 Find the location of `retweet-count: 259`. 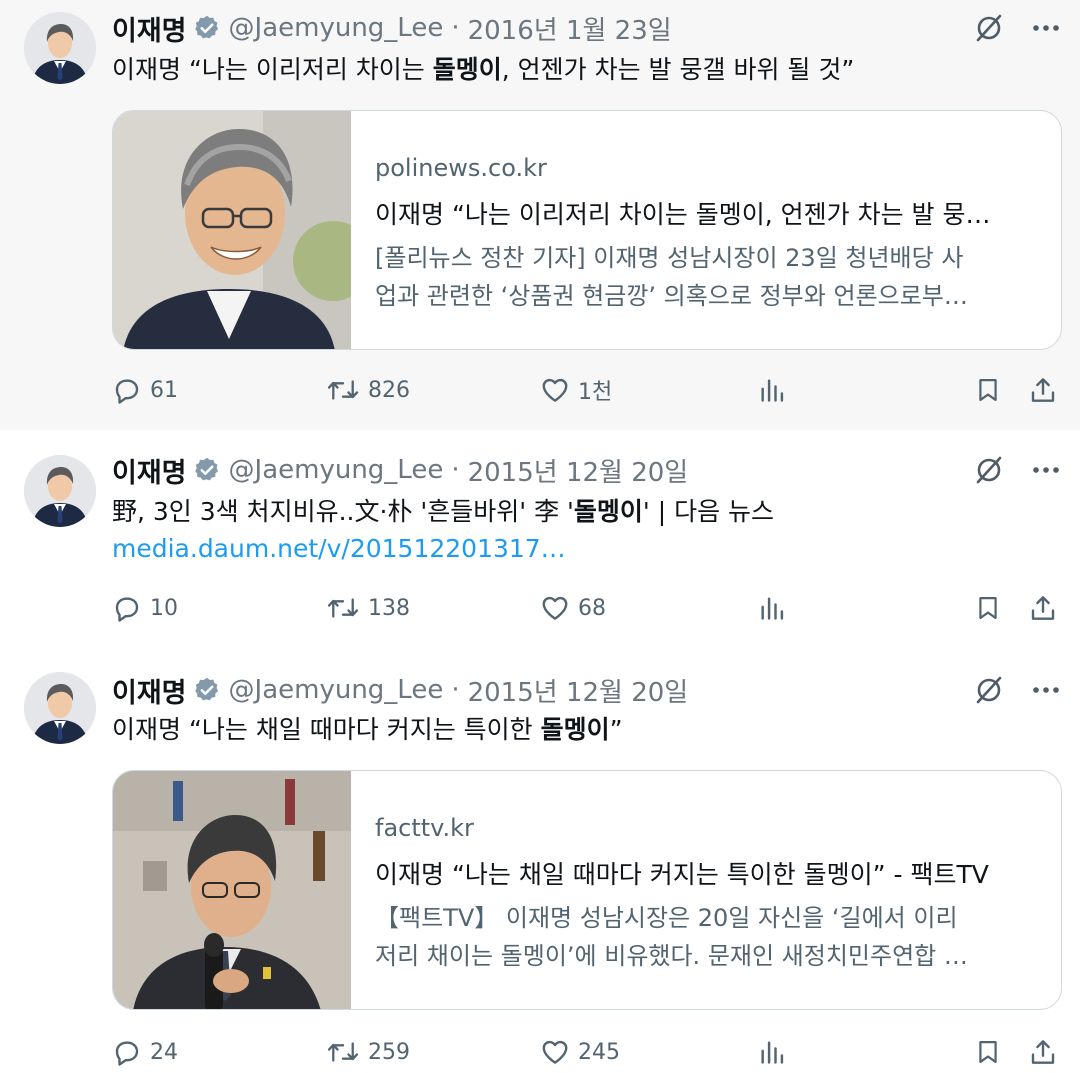

retweet-count: 259 is located at coordinates (389, 1052).